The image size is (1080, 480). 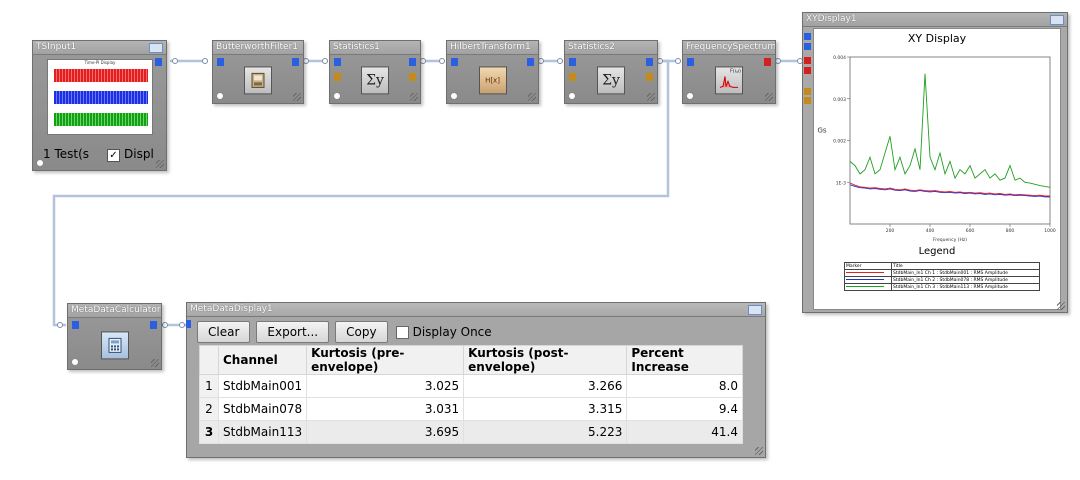 I want to click on channel-cell: StdbMain001, so click(x=262, y=386).